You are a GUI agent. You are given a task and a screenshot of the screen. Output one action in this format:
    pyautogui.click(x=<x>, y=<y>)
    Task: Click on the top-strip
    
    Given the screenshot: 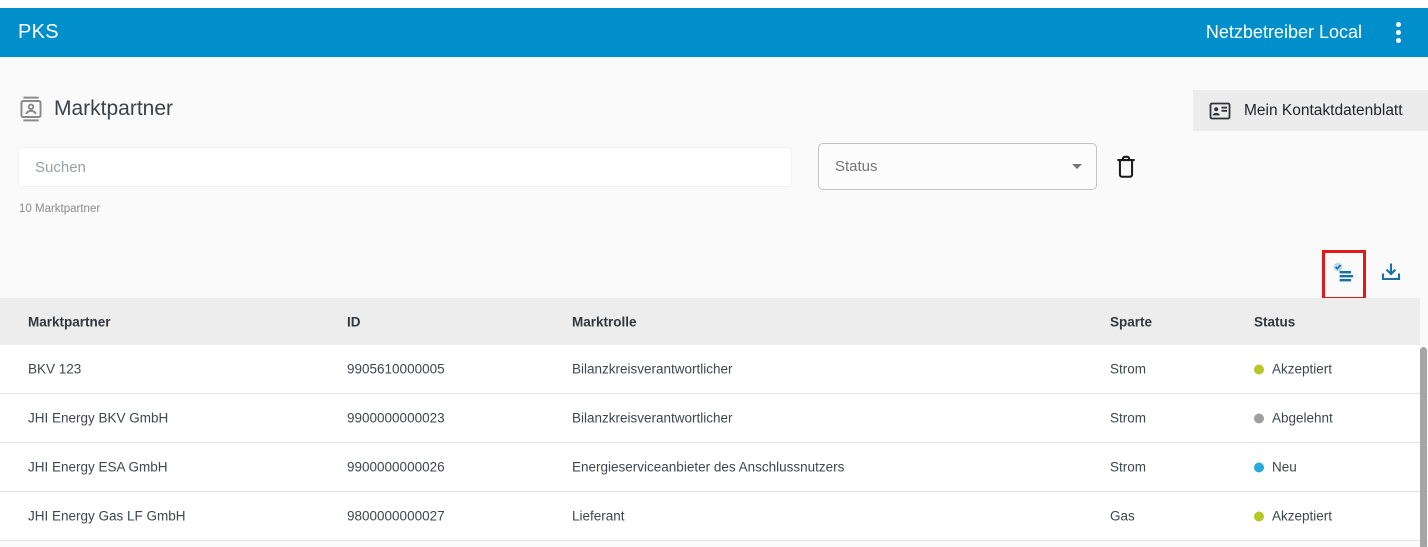 What is the action you would take?
    pyautogui.click(x=714, y=4)
    